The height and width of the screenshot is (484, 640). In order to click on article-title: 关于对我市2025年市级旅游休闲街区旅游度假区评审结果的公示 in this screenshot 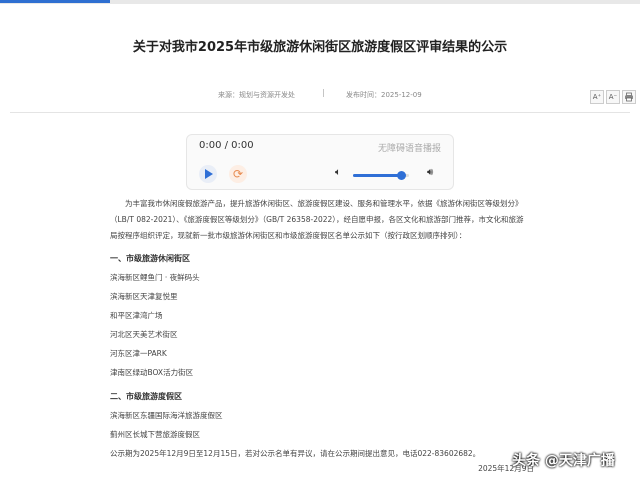, I will do `click(320, 47)`.